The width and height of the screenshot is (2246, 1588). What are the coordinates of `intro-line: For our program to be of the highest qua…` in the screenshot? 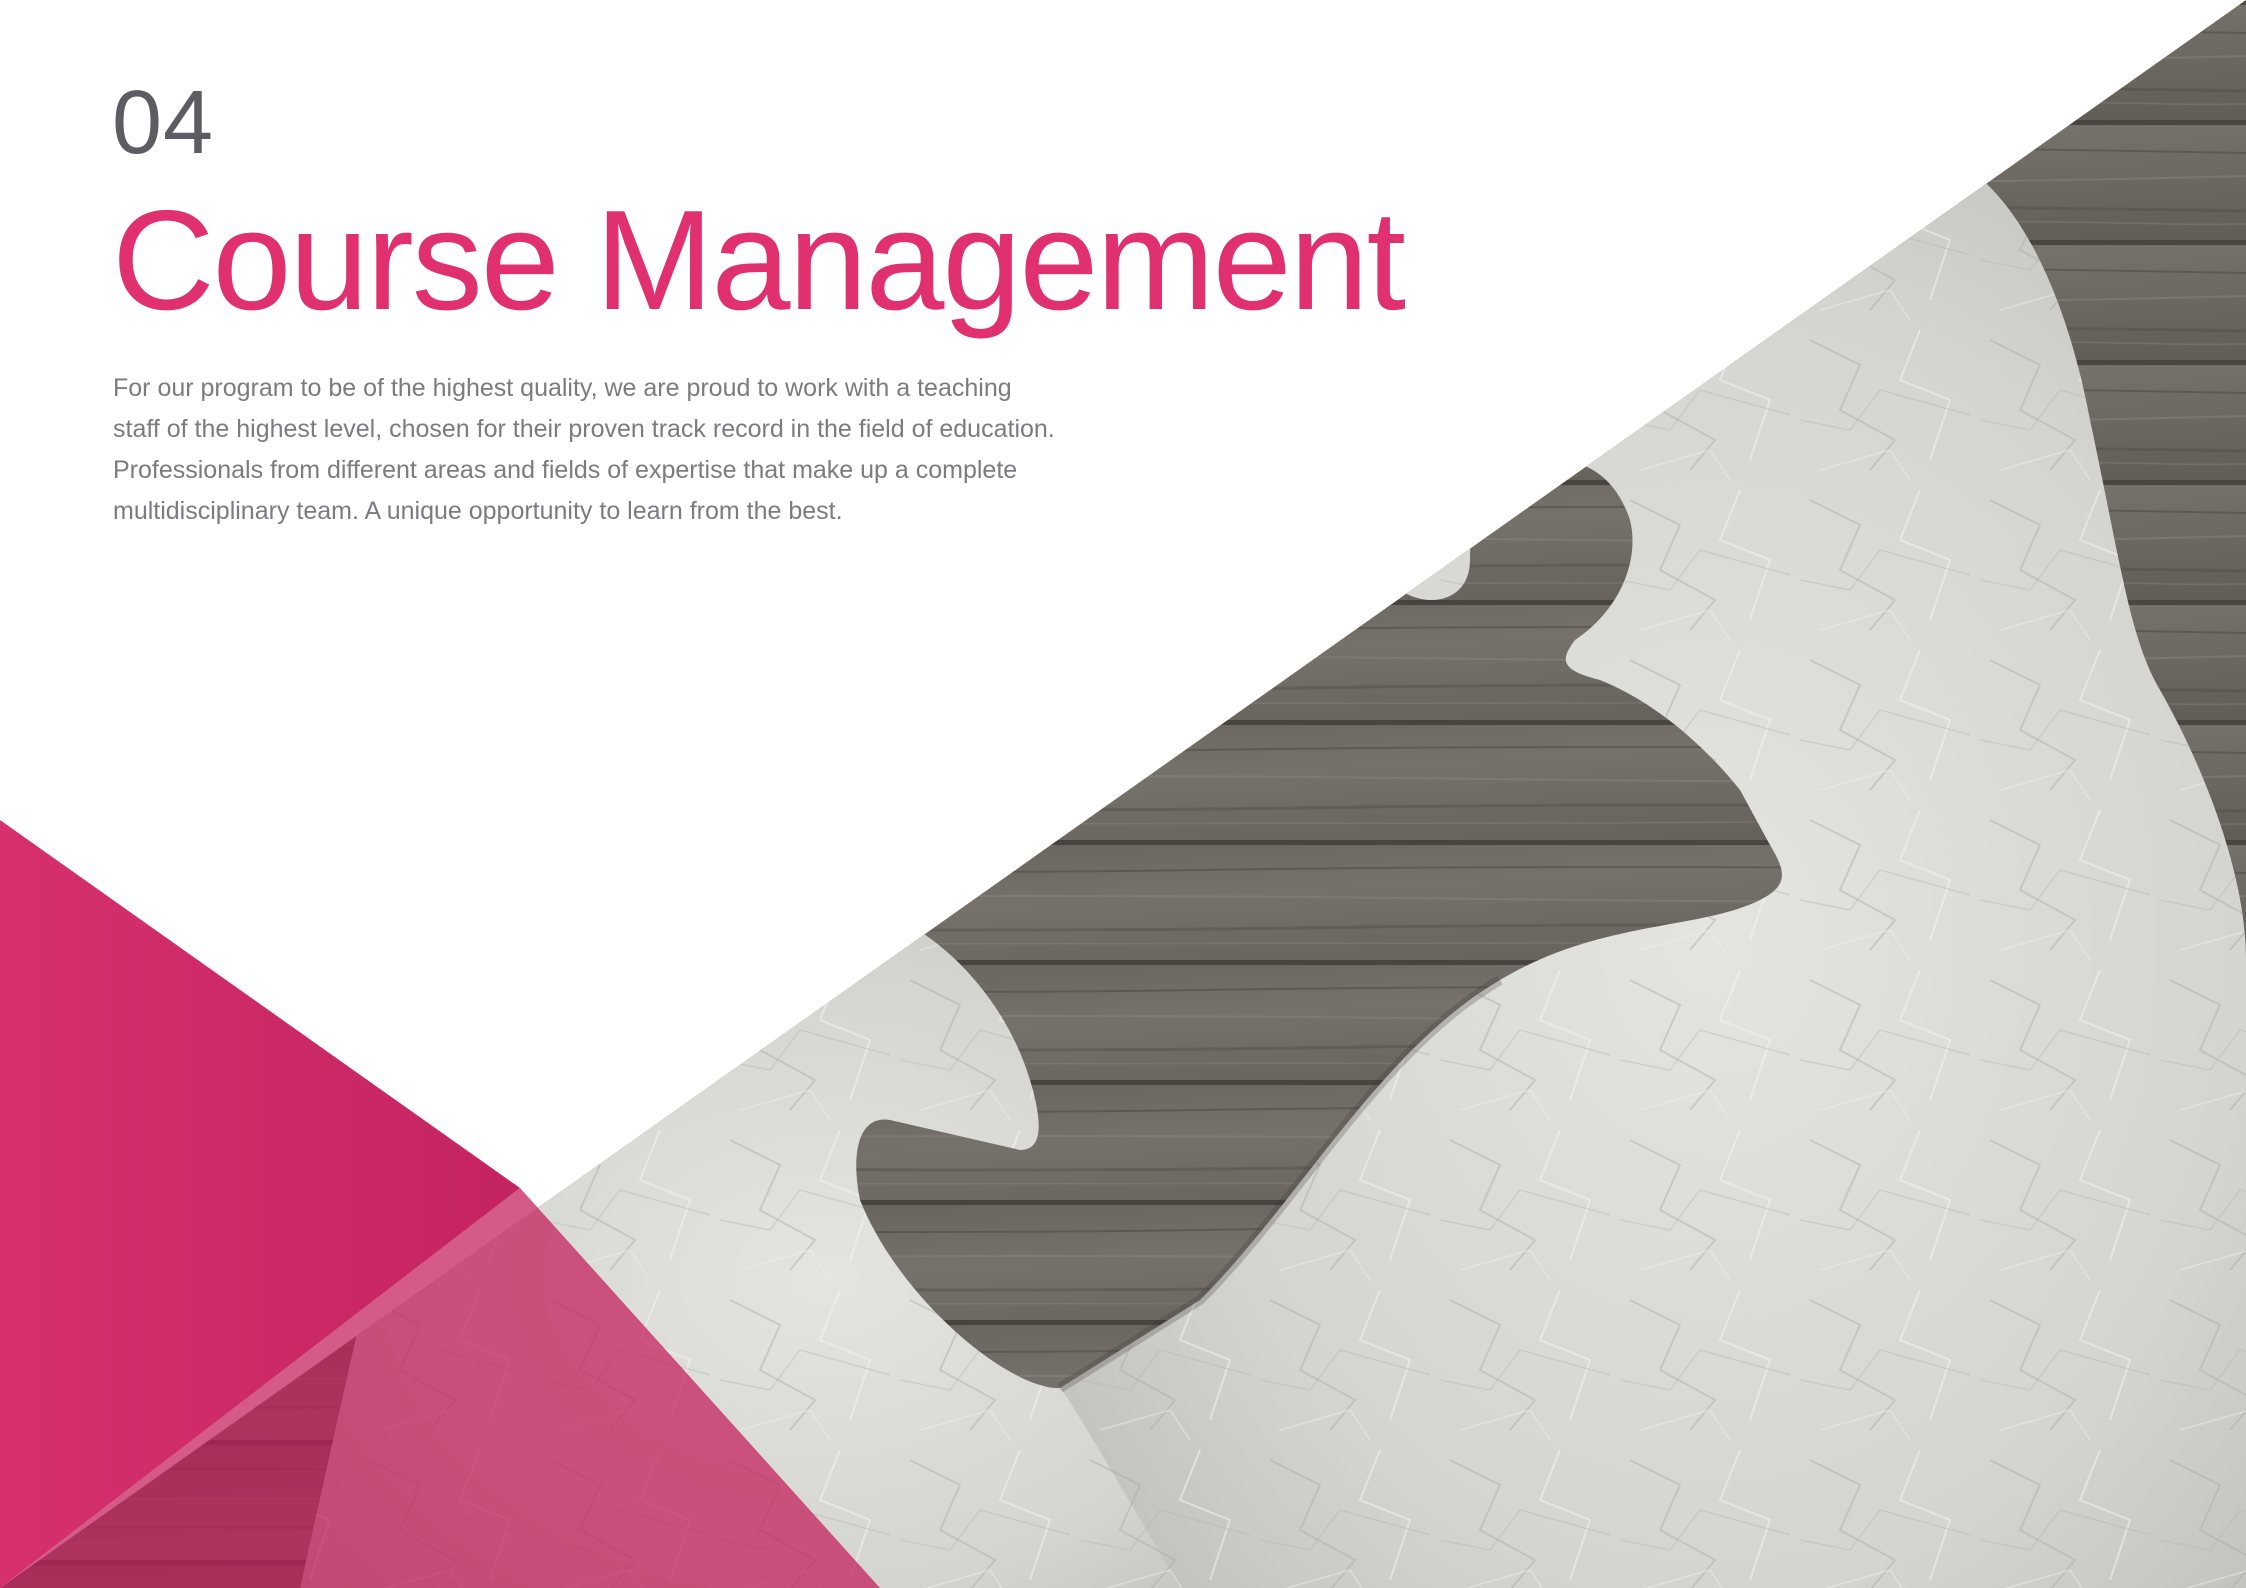 It's located at (562, 388).